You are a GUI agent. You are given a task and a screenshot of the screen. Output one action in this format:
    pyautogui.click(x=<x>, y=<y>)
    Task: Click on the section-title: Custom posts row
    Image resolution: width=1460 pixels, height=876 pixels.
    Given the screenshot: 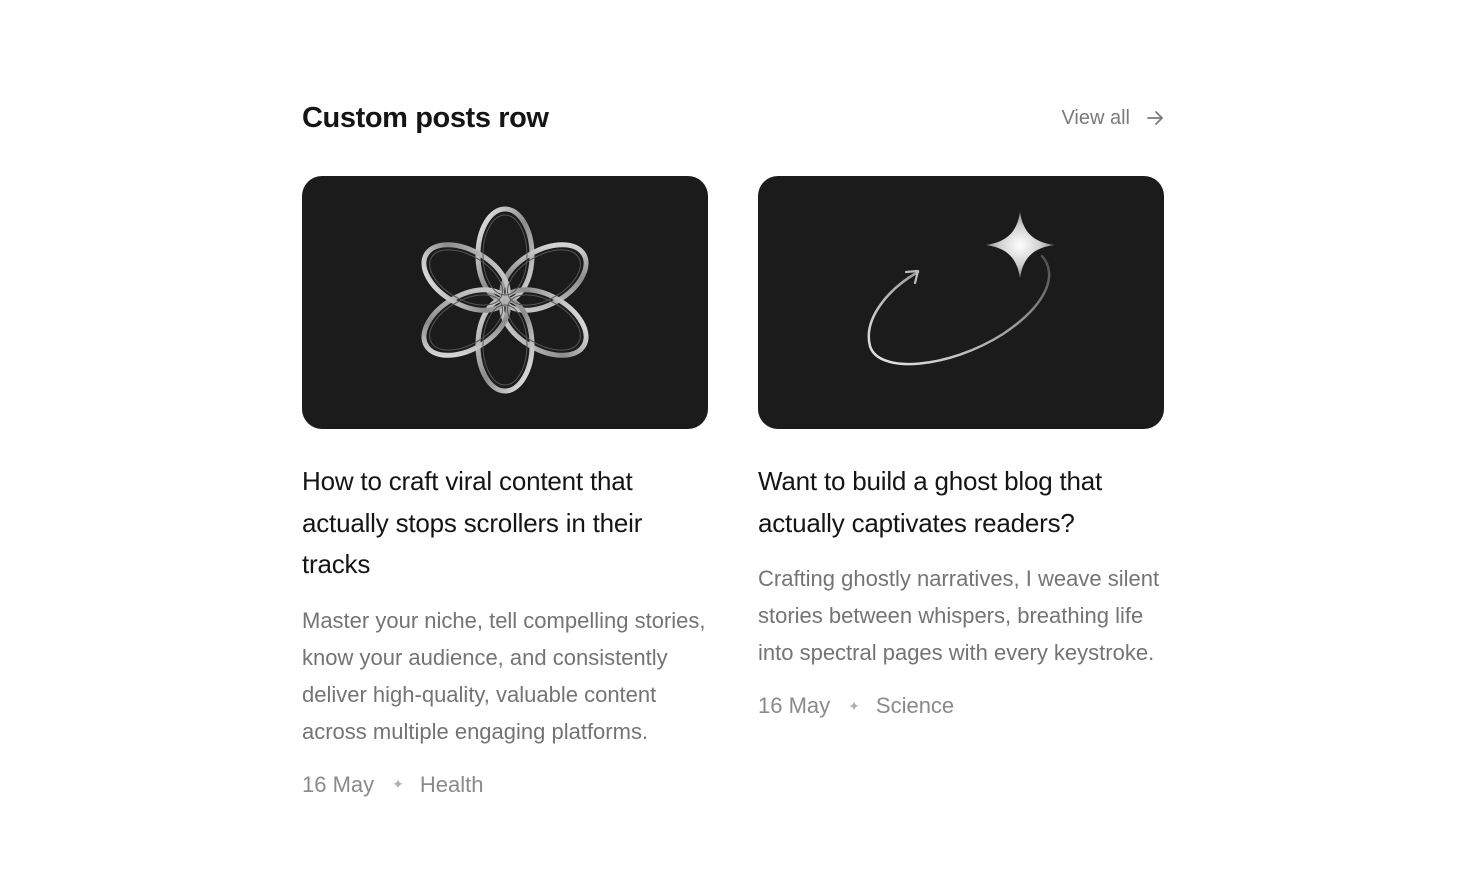 What is the action you would take?
    pyautogui.click(x=425, y=117)
    